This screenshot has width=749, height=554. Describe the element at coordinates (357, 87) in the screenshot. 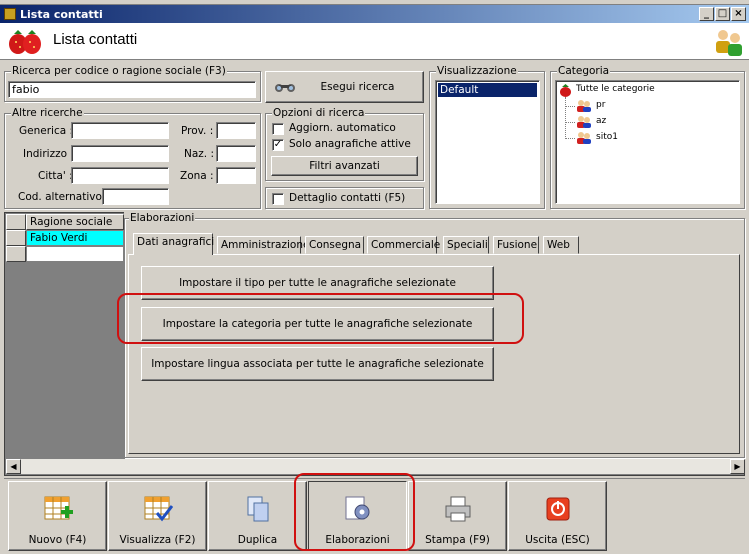

I see `search-button-label: Esegui ricerca` at that location.